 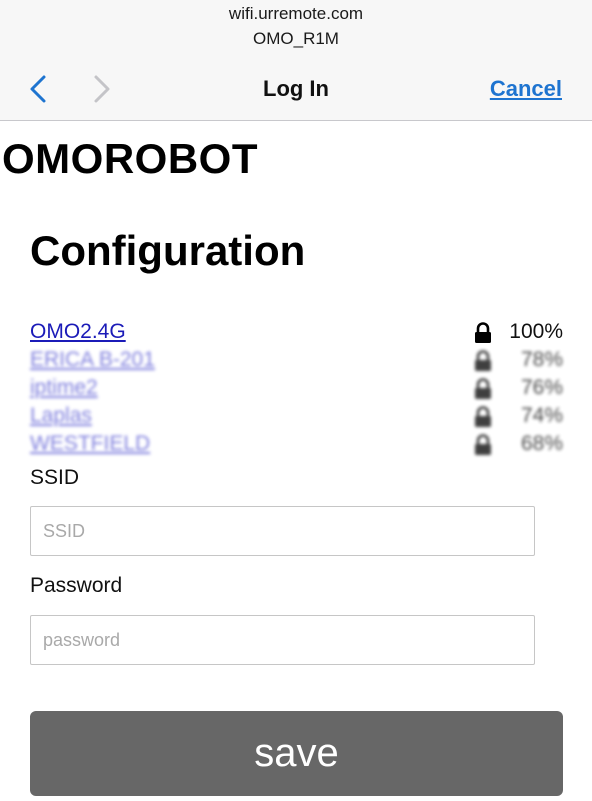 I want to click on signal-strength: 100%, so click(x=536, y=331).